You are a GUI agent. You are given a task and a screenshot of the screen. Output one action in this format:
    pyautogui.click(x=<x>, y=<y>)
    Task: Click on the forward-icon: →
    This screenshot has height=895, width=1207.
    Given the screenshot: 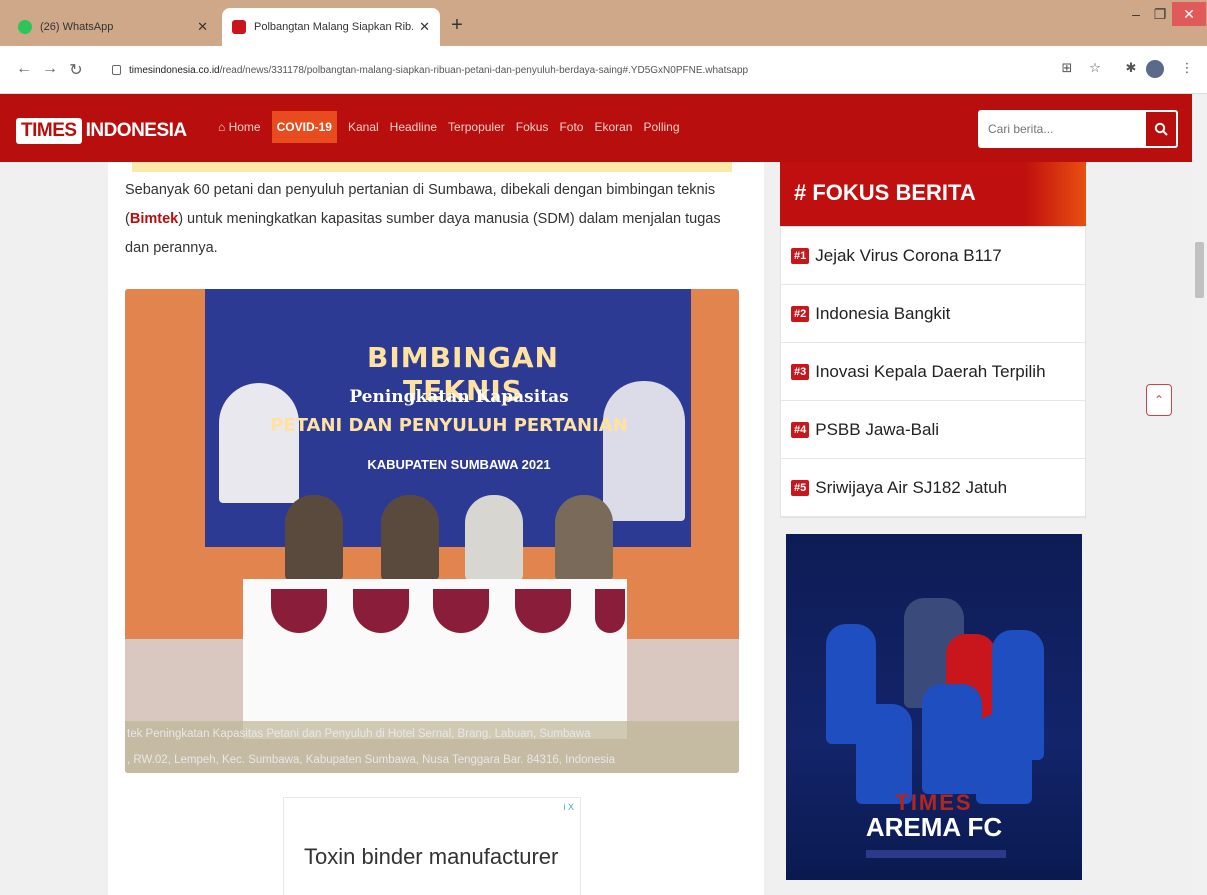 What is the action you would take?
    pyautogui.click(x=50, y=69)
    